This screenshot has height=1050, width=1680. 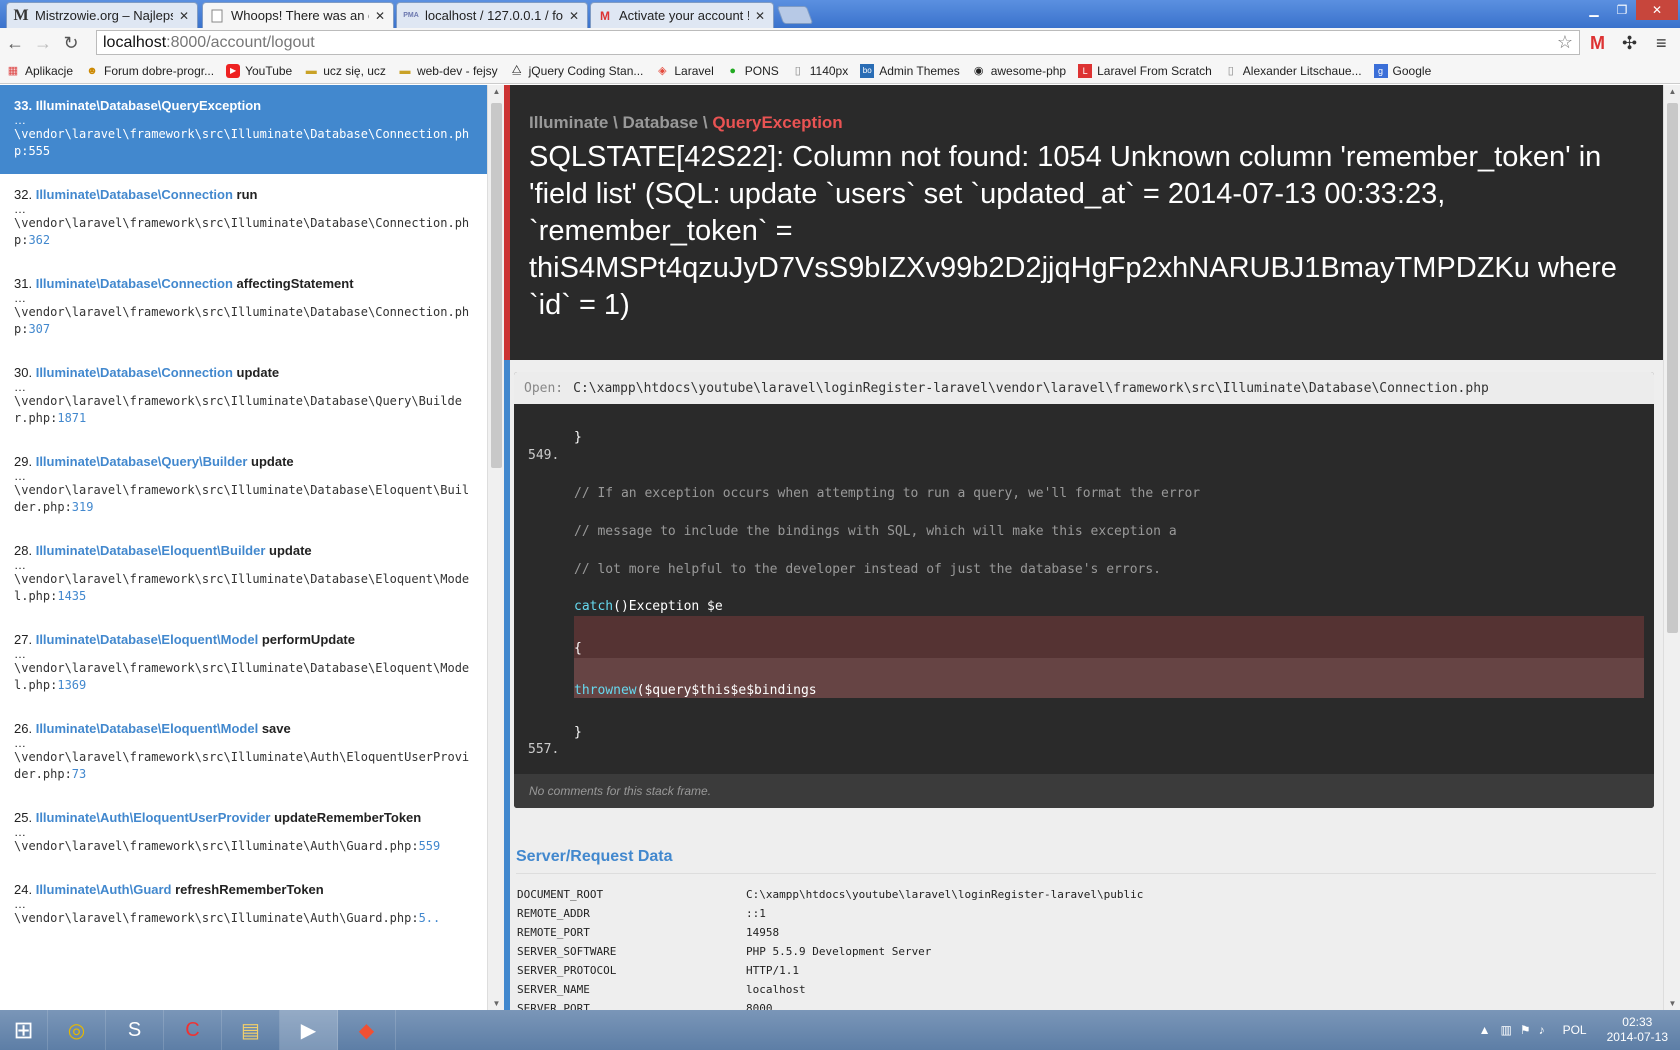 What do you see at coordinates (733, 70) in the screenshot?
I see `pons-icon: ●` at bounding box center [733, 70].